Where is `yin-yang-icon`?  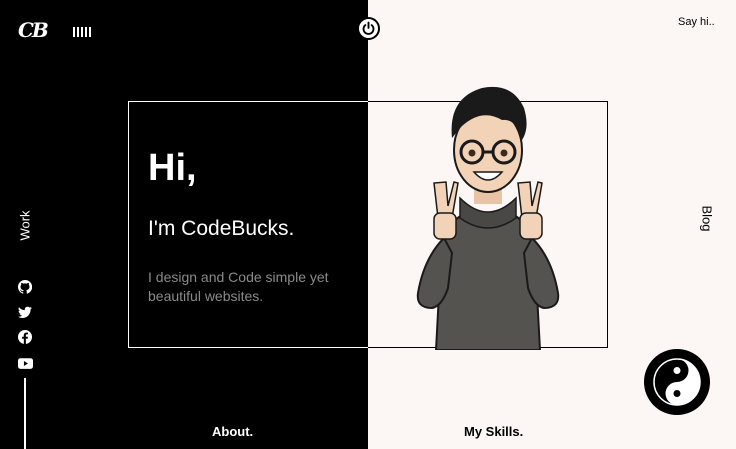 yin-yang-icon is located at coordinates (677, 382).